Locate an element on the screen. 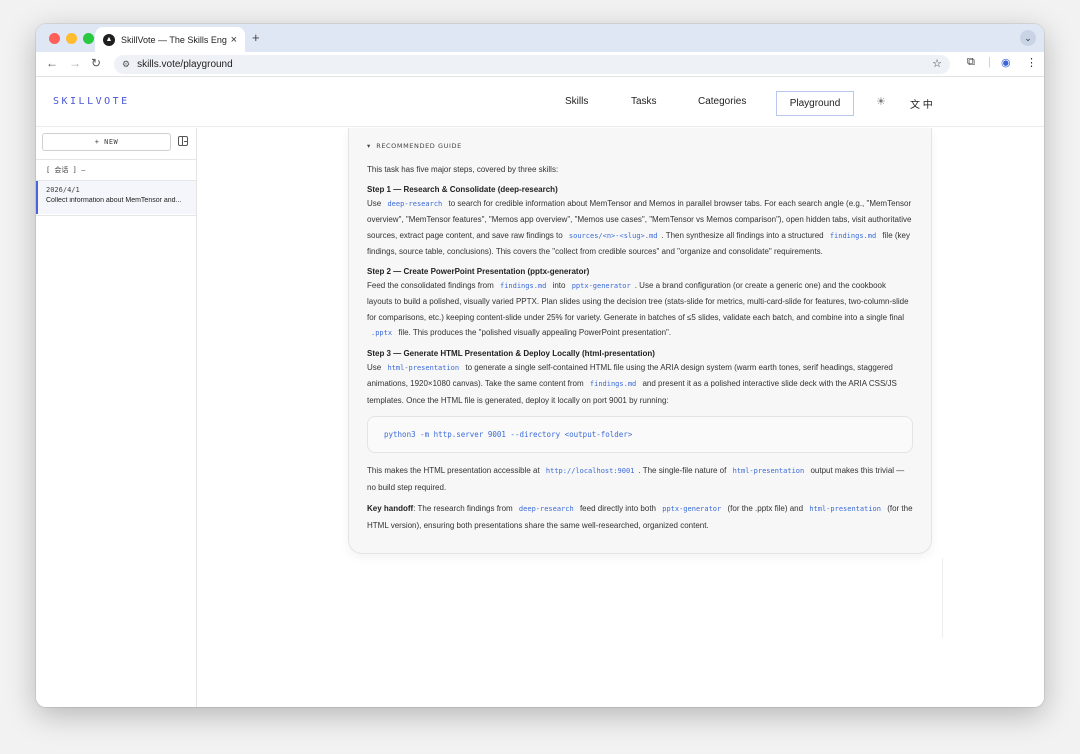  forward-icon: → is located at coordinates (75, 63).